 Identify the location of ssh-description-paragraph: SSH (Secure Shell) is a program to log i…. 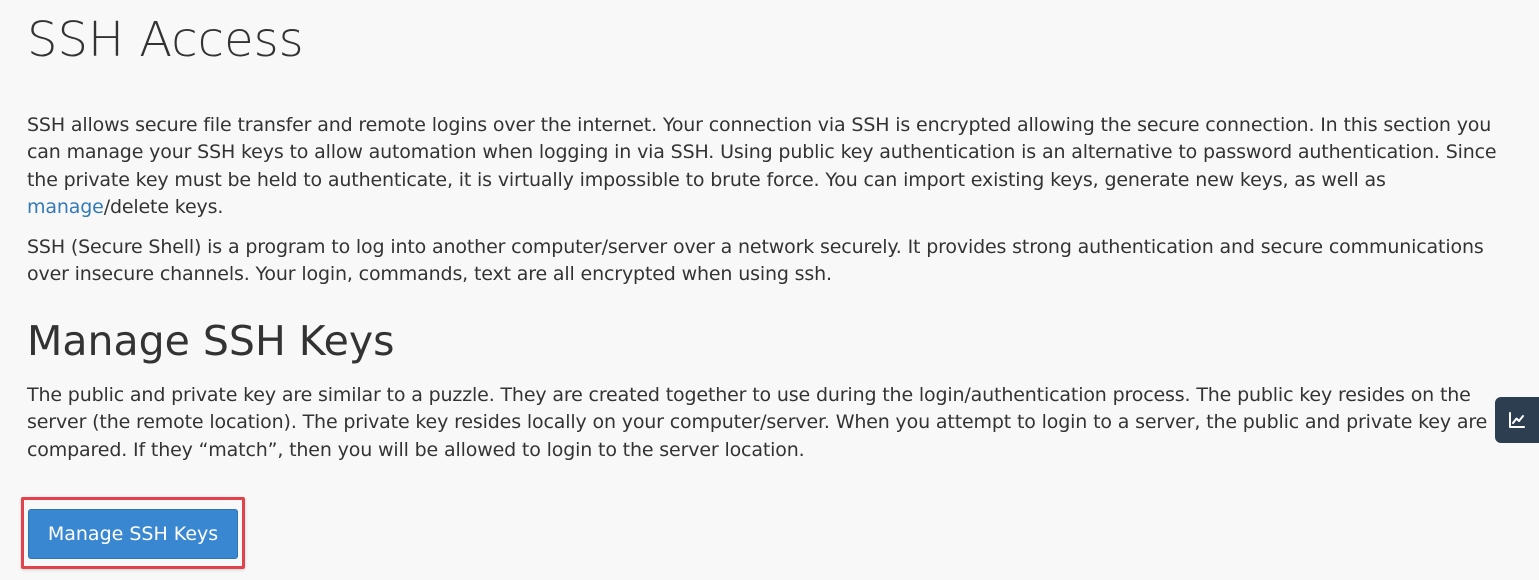
(755, 261).